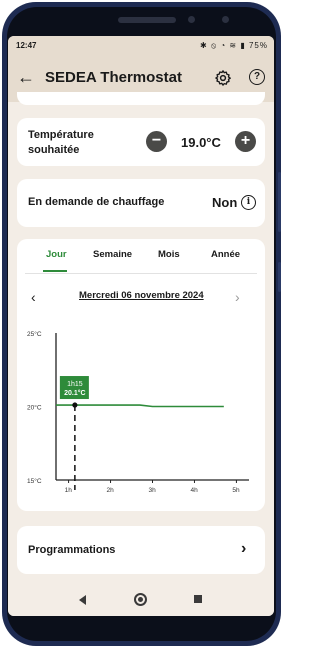 The width and height of the screenshot is (320, 648). What do you see at coordinates (61, 142) in the screenshot?
I see `temperature-label: Température souhaitée` at bounding box center [61, 142].